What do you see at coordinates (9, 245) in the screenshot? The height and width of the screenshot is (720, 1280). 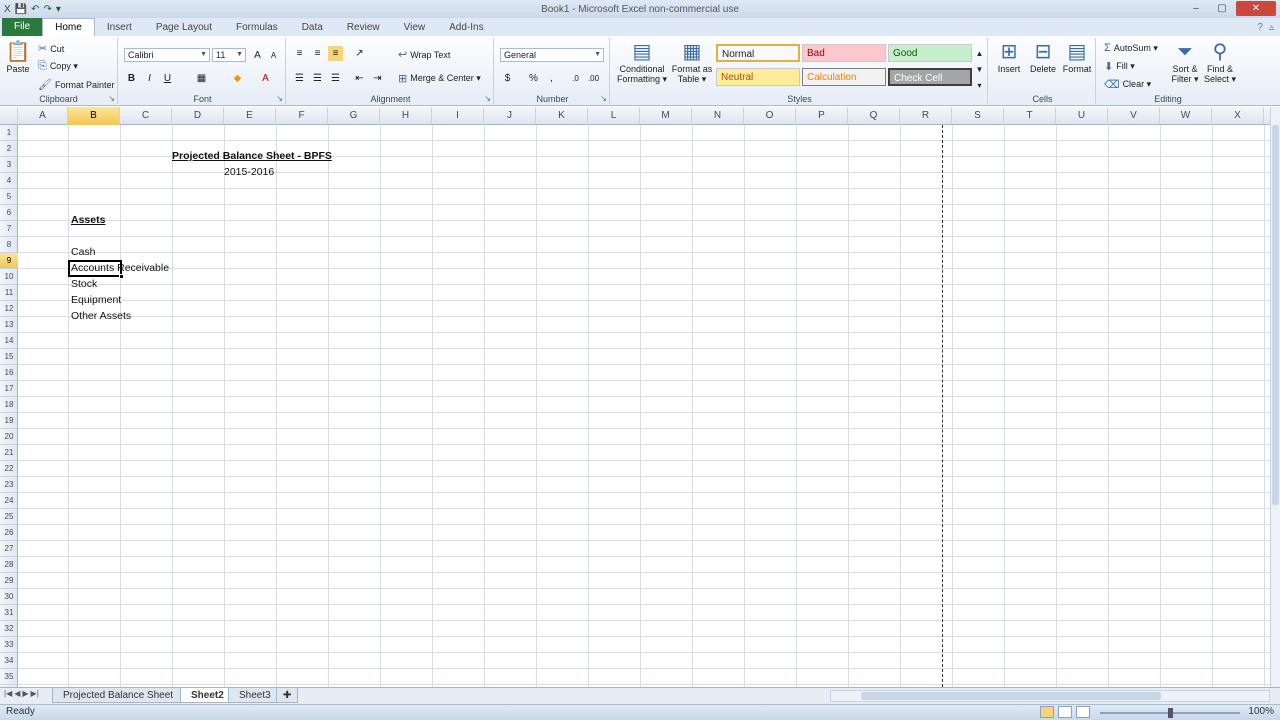 I see `row-header-8: 8` at bounding box center [9, 245].